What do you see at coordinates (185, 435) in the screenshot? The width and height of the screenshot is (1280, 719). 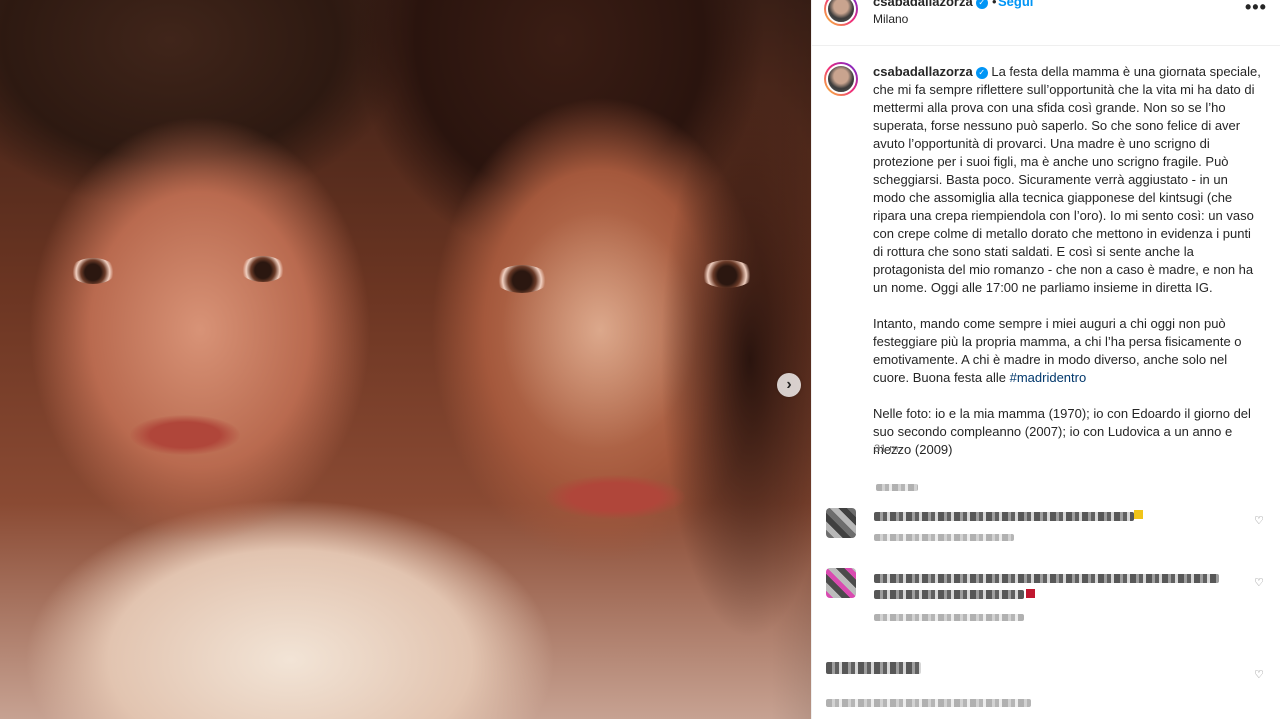 I see `baby-lips` at bounding box center [185, 435].